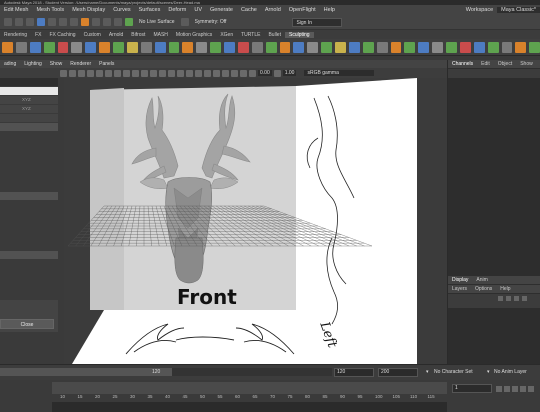  Describe the element at coordinates (90, 73) in the screenshot. I see `image-plane-icon` at that location.